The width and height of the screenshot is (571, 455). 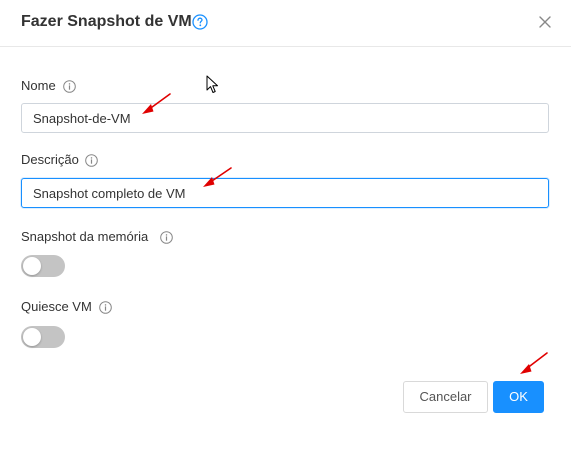 What do you see at coordinates (106, 21) in the screenshot?
I see `dialog-title: Fazer Snapshot de VM` at bounding box center [106, 21].